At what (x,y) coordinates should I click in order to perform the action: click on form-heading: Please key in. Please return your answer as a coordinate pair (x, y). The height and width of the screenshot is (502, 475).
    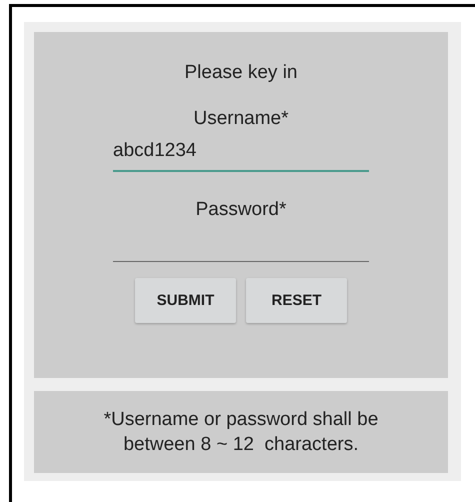
    Looking at the image, I should click on (241, 73).